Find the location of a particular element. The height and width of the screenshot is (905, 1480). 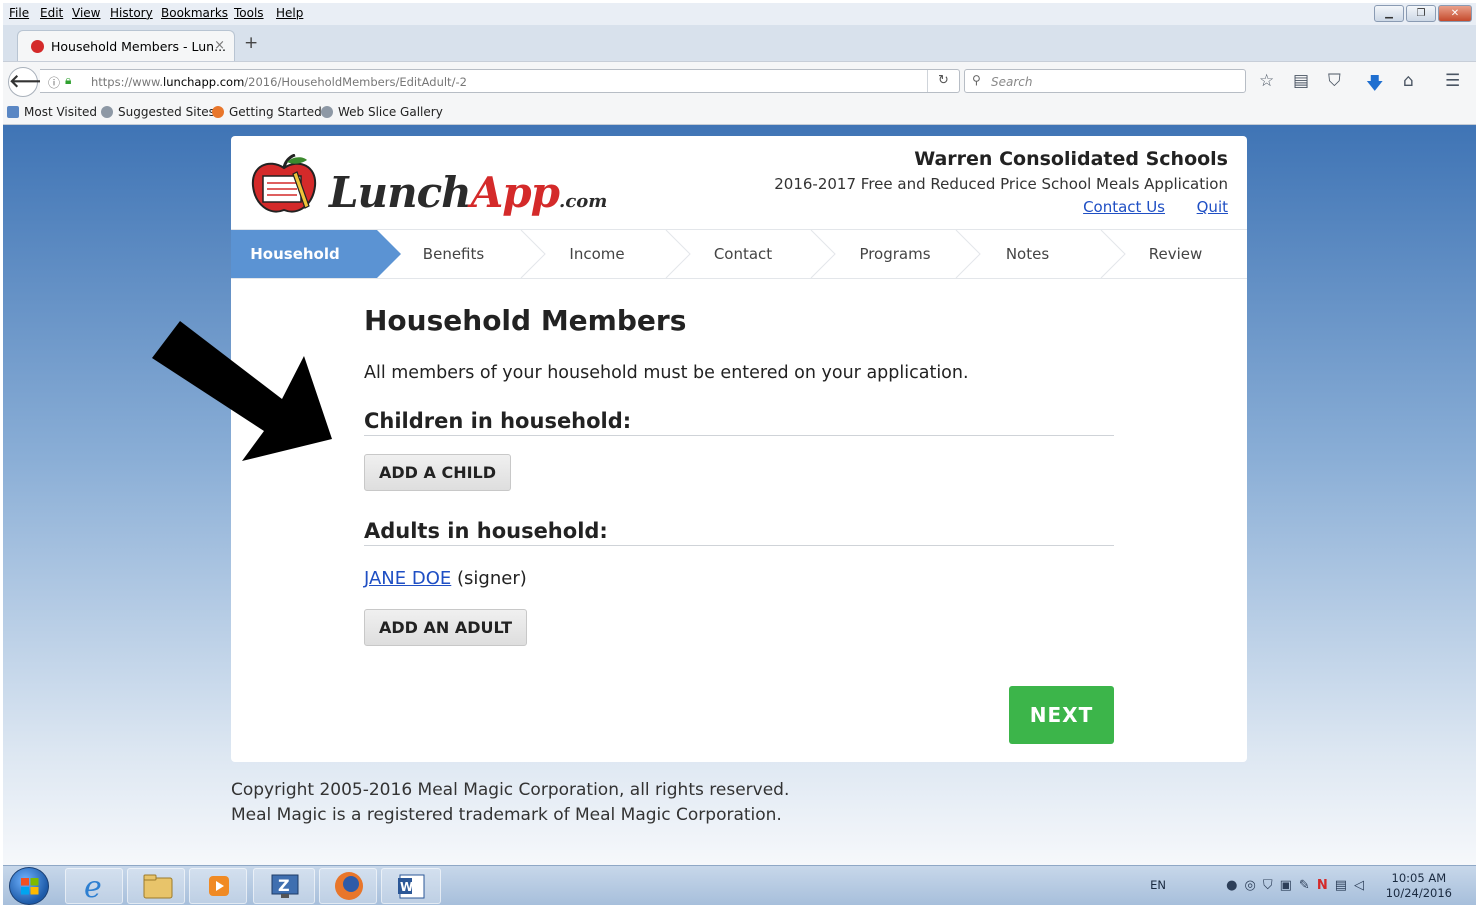

add-adult-button: ADD AN ADULT is located at coordinates (445, 627).